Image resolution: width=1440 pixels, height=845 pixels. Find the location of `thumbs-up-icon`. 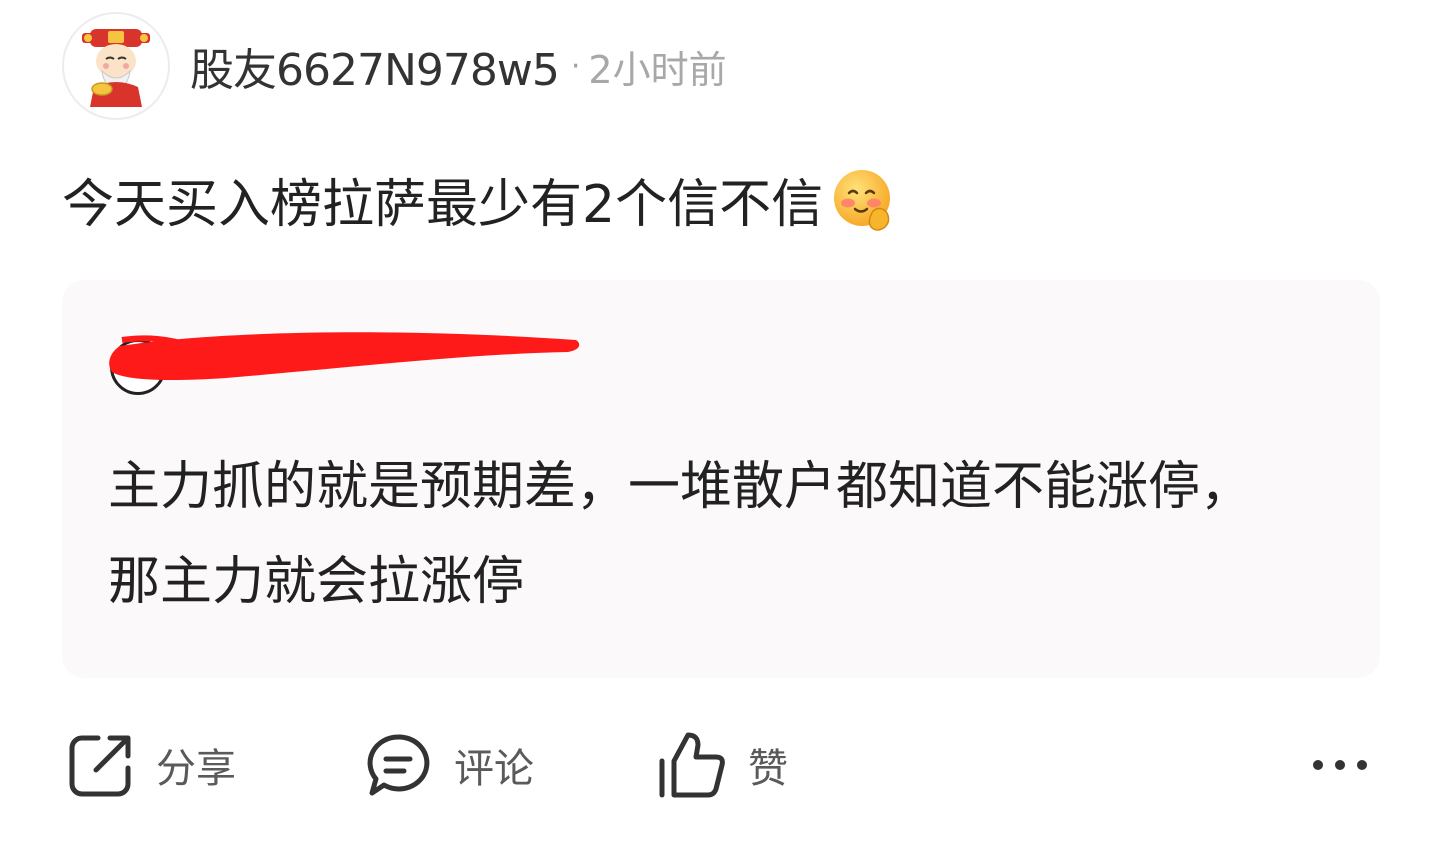

thumbs-up-icon is located at coordinates (692, 765).